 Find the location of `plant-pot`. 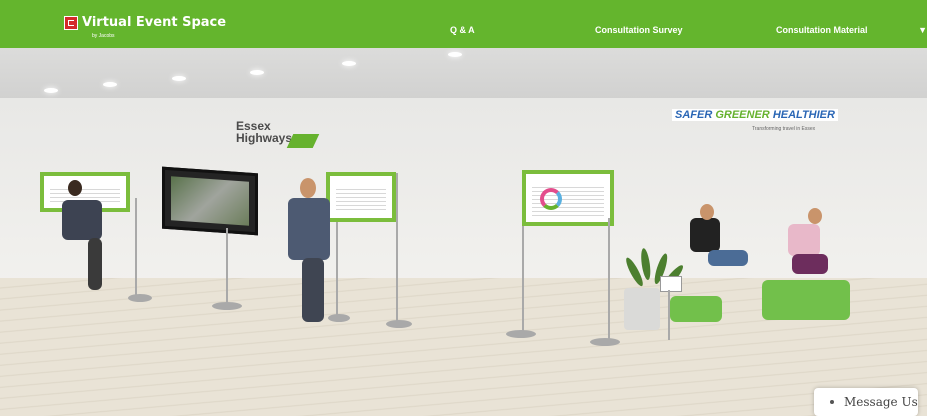

plant-pot is located at coordinates (642, 309).